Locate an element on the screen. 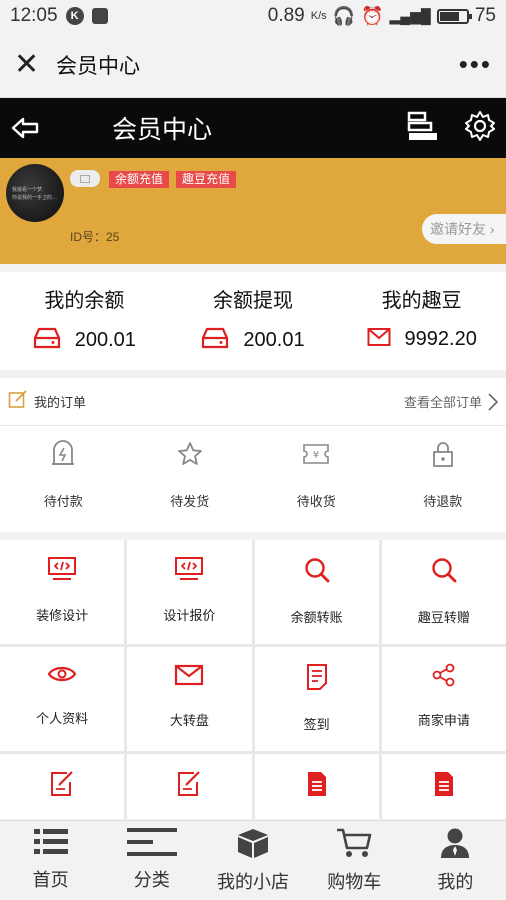 This screenshot has width=506, height=900. nav-me: 我的 is located at coordinates (455, 860).